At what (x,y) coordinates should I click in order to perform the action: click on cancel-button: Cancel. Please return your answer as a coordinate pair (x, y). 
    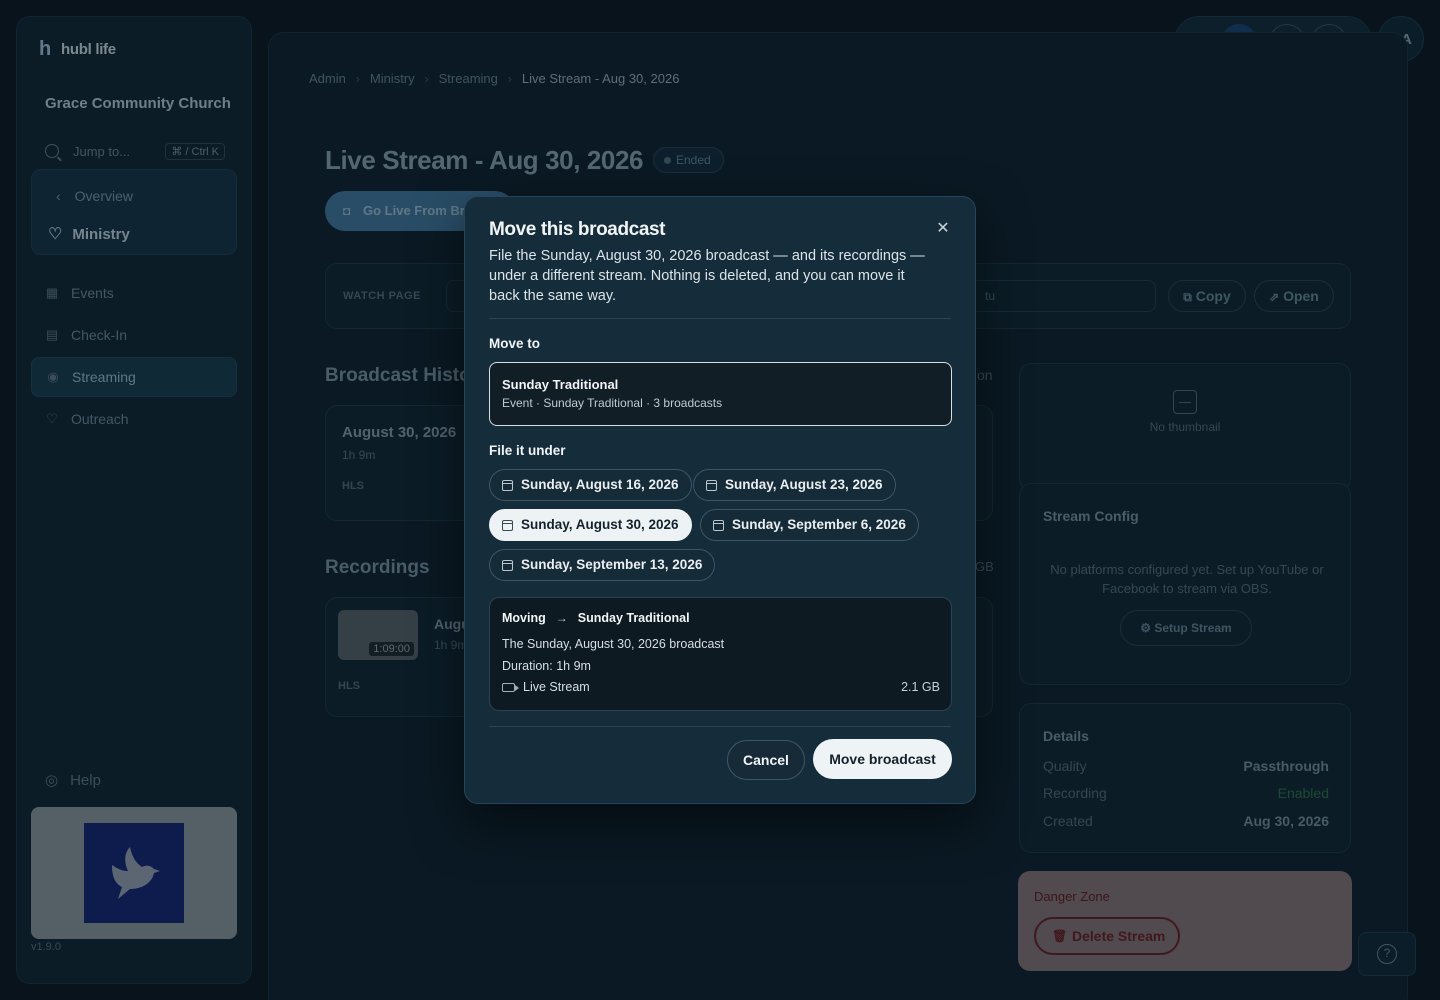
    Looking at the image, I should click on (766, 760).